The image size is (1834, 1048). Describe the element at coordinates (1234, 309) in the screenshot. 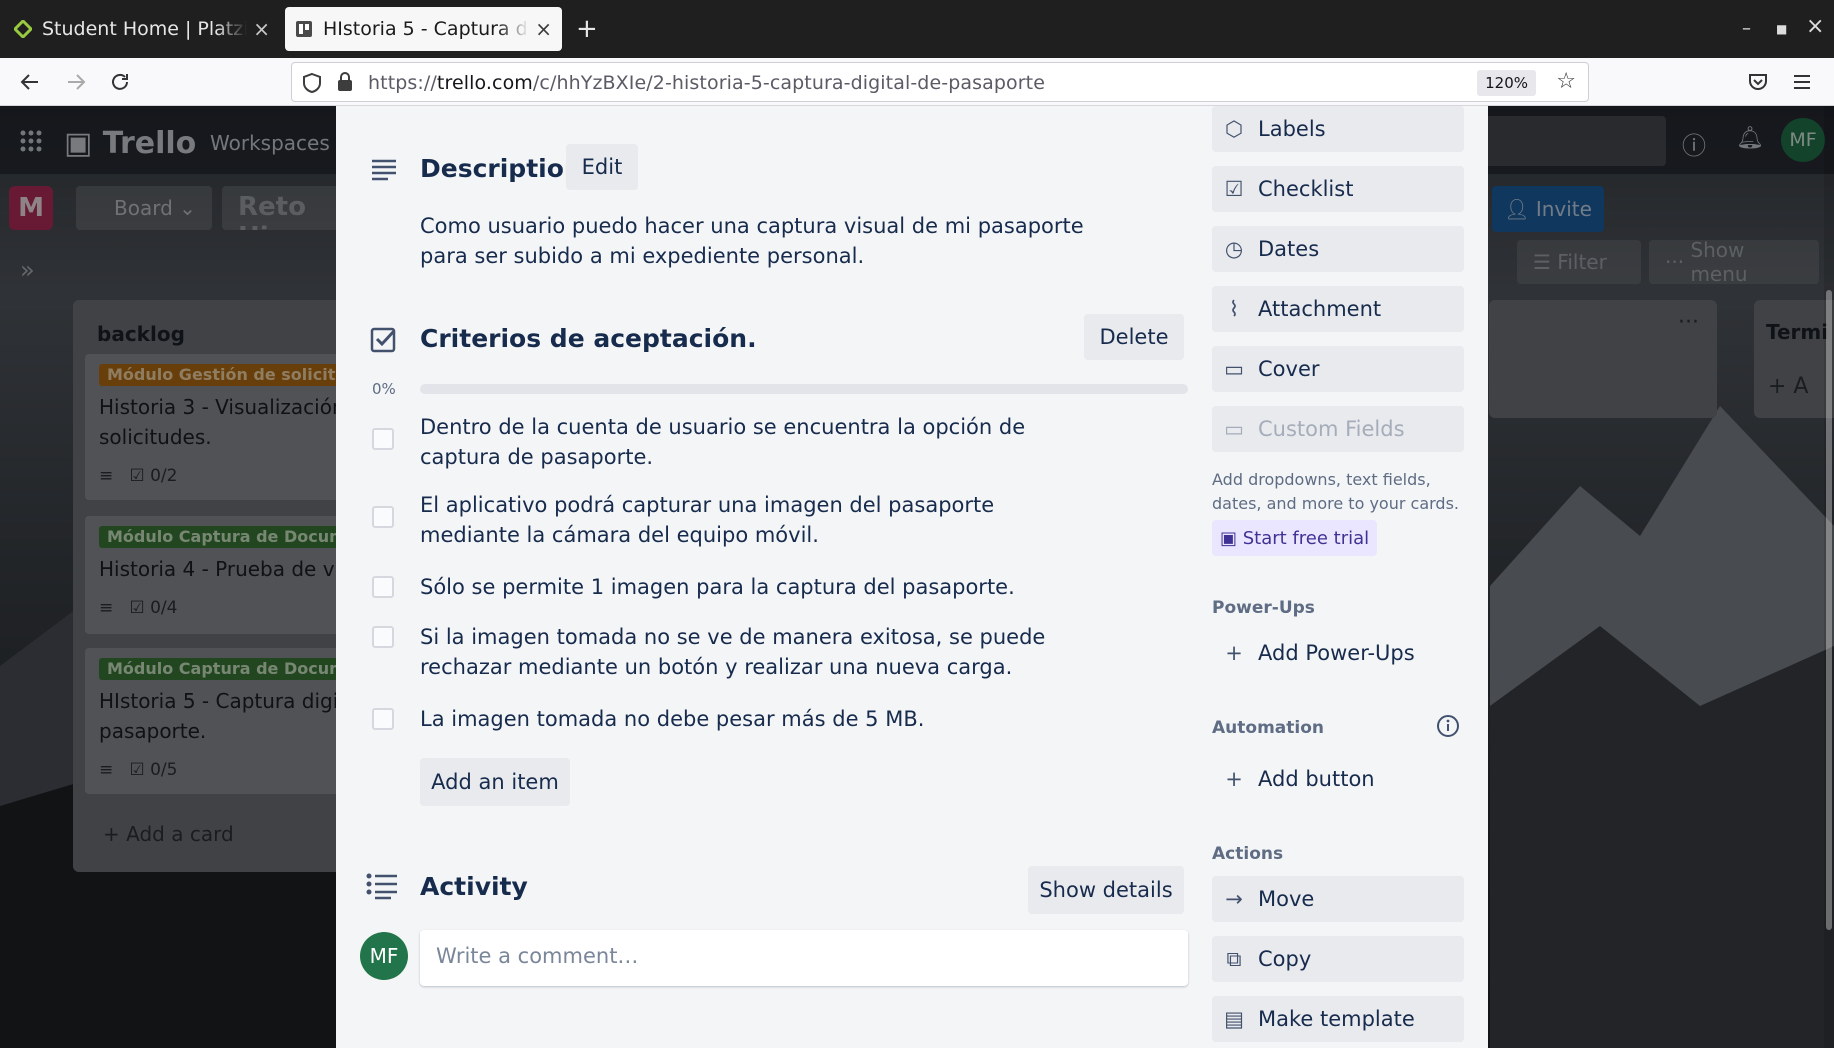

I see `paperclip-icon: ⌇` at that location.